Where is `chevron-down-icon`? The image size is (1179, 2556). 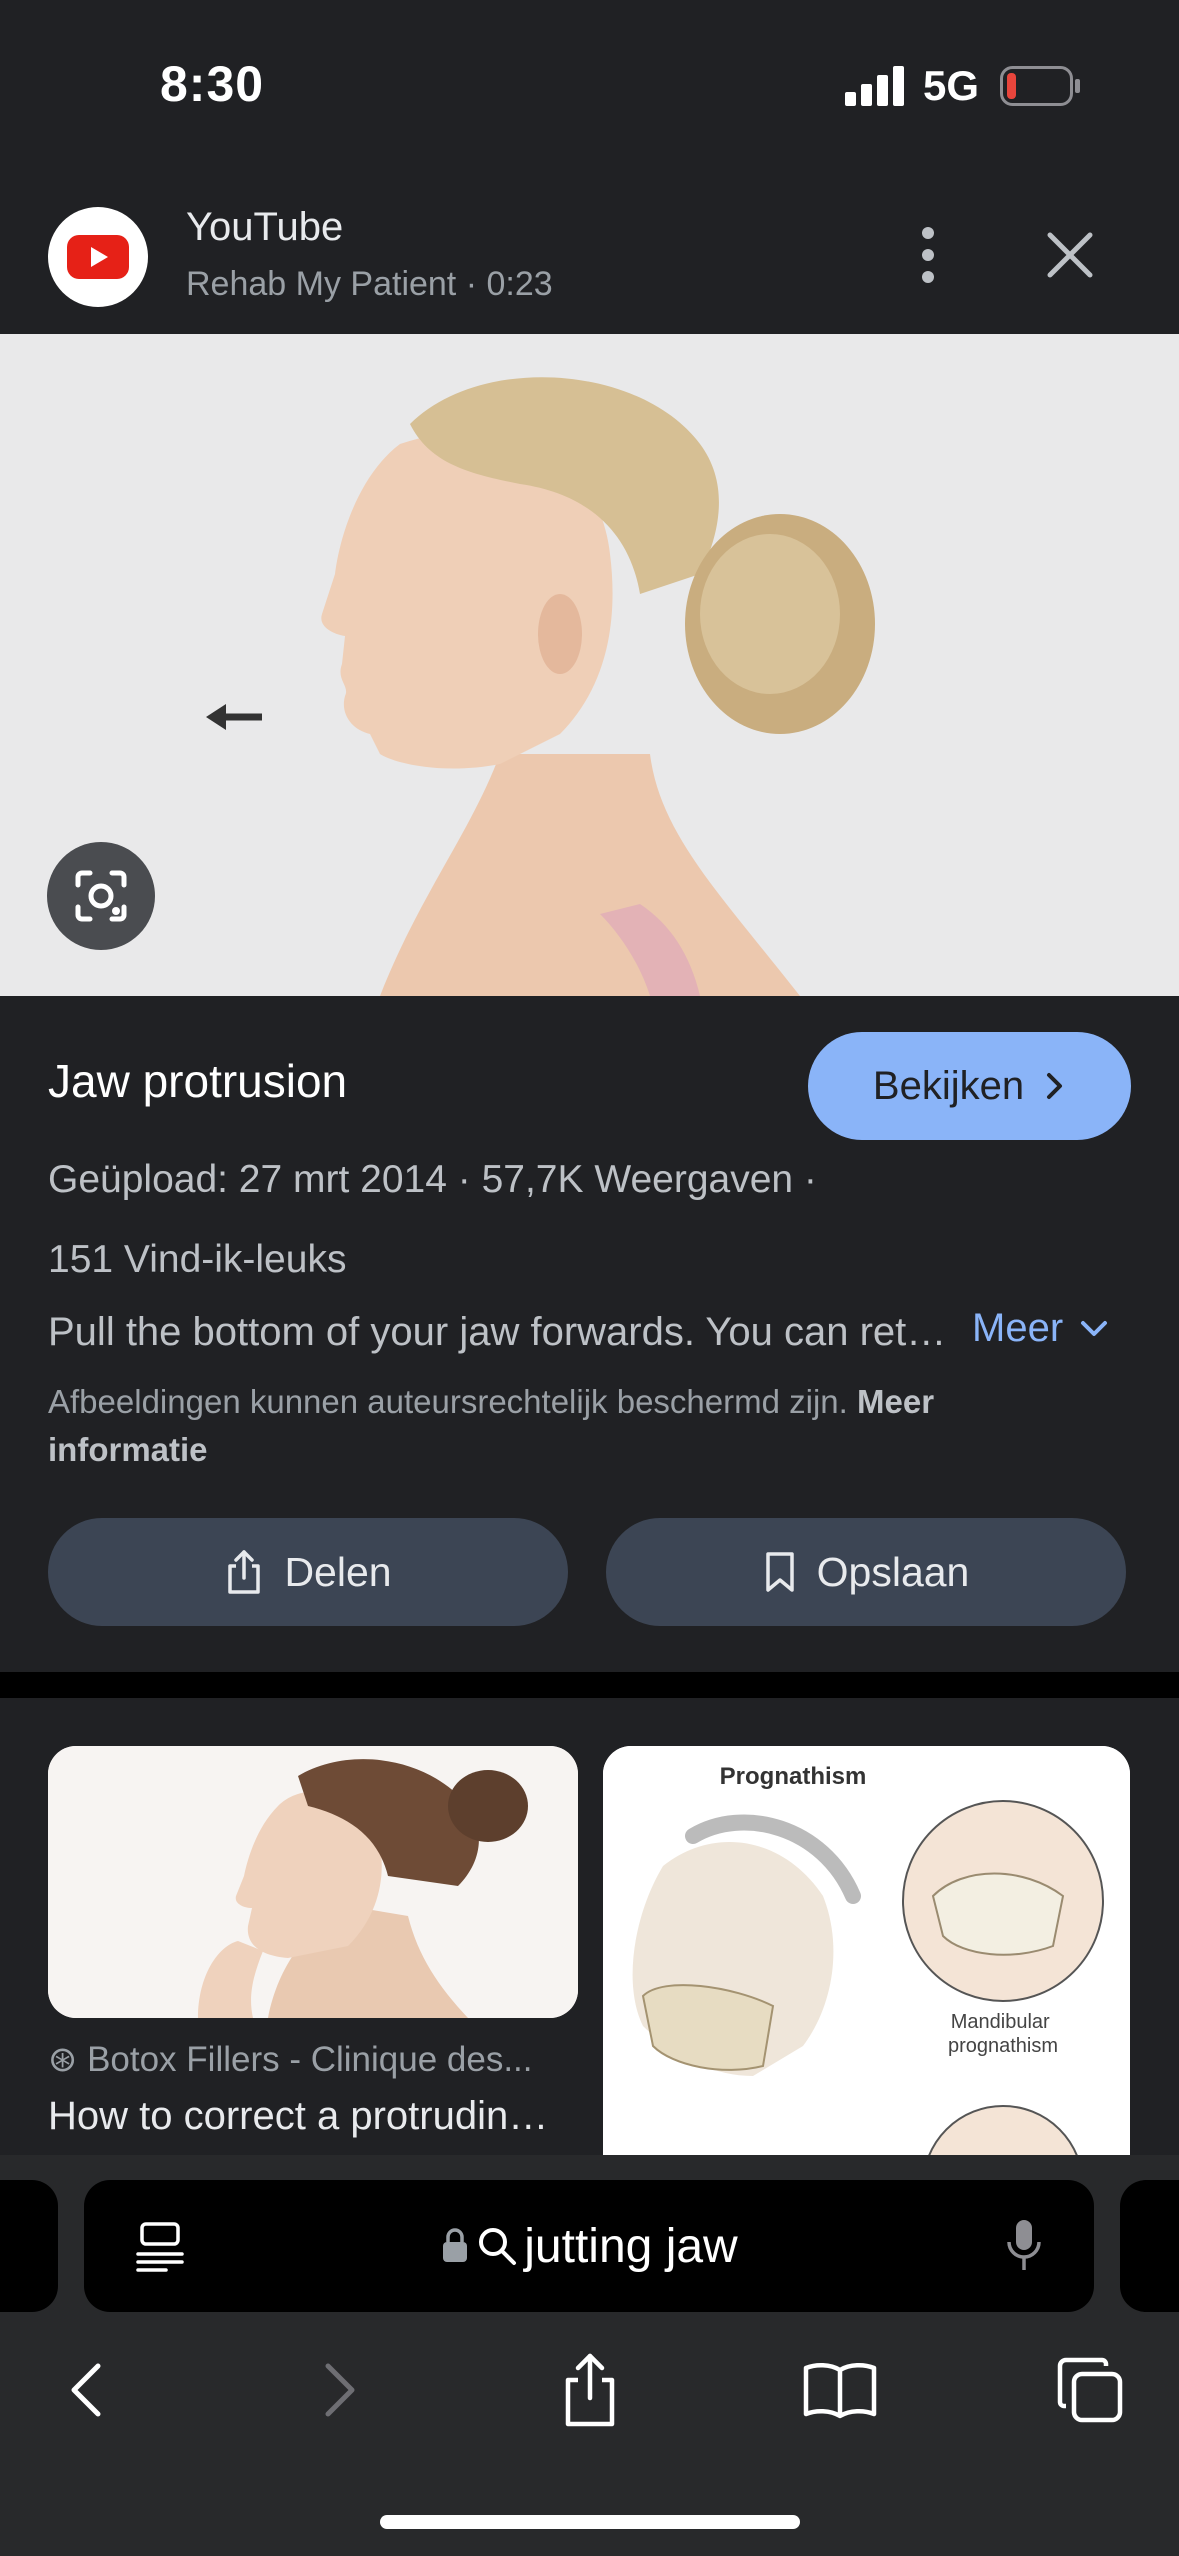 chevron-down-icon is located at coordinates (1094, 1328).